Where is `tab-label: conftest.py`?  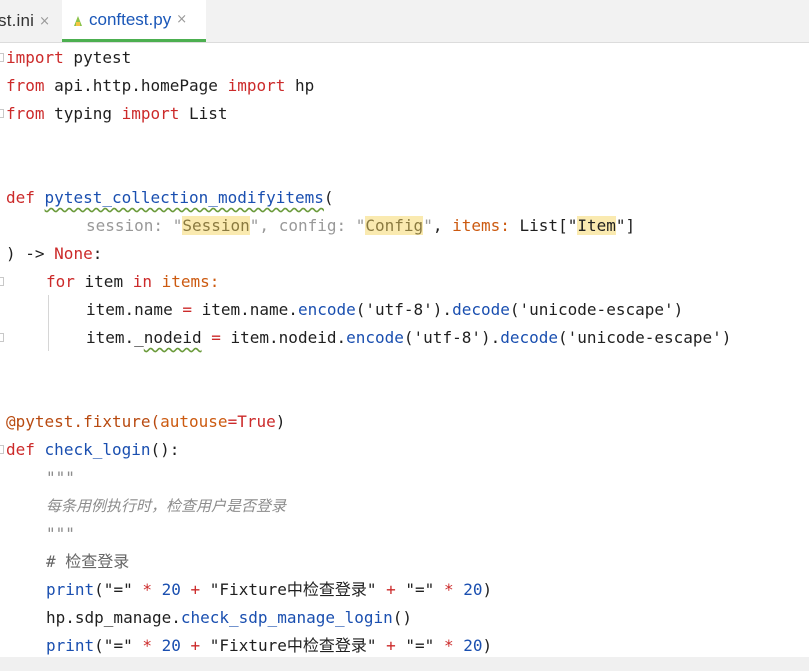 tab-label: conftest.py is located at coordinates (130, 19).